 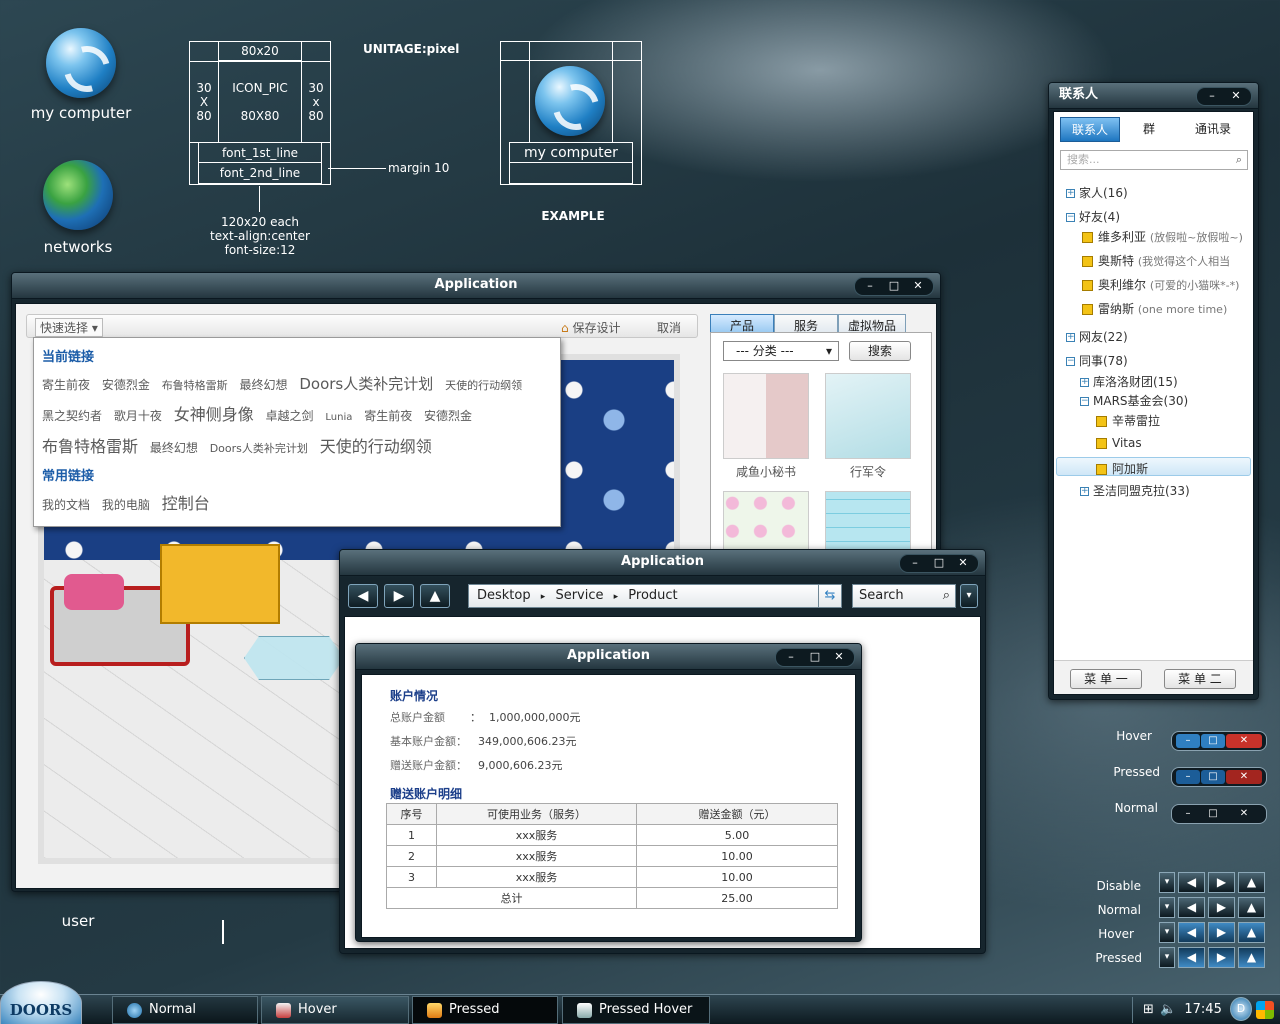 I want to click on taskbar-button-pressed: Pressed, so click(x=485, y=1010).